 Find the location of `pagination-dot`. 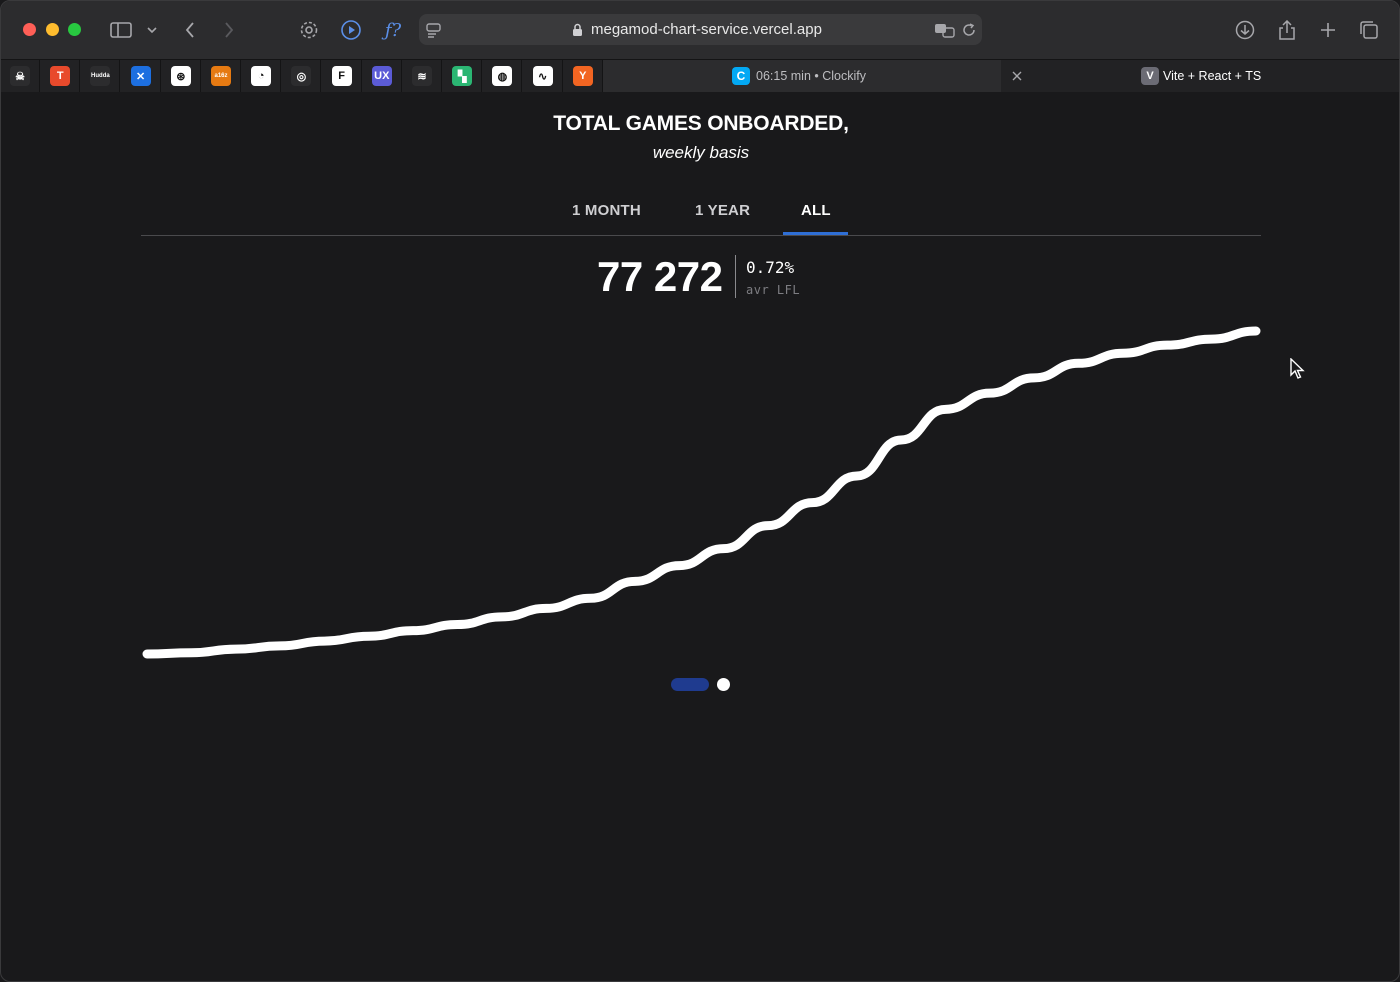

pagination-dot is located at coordinates (723, 684).